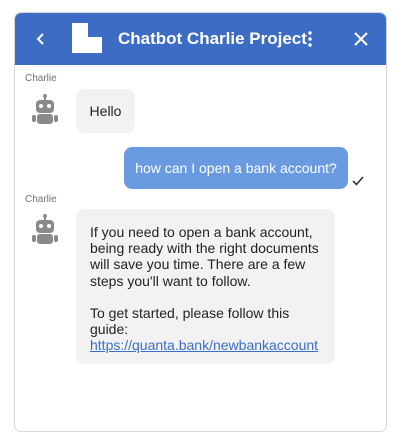 Image resolution: width=408 pixels, height=432 pixels. What do you see at coordinates (212, 38) in the screenshot?
I see `chat-title: Chatbot Charlie Project` at bounding box center [212, 38].